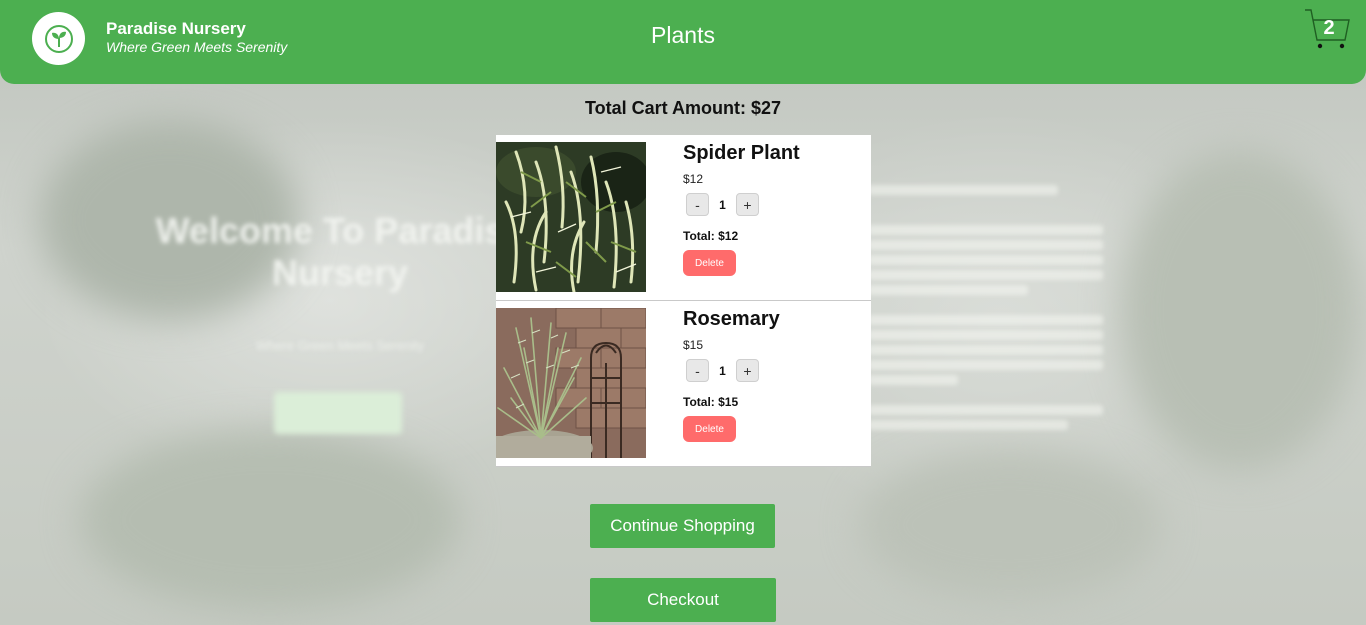 The image size is (1366, 625). I want to click on spider-plant-image, so click(571, 217).